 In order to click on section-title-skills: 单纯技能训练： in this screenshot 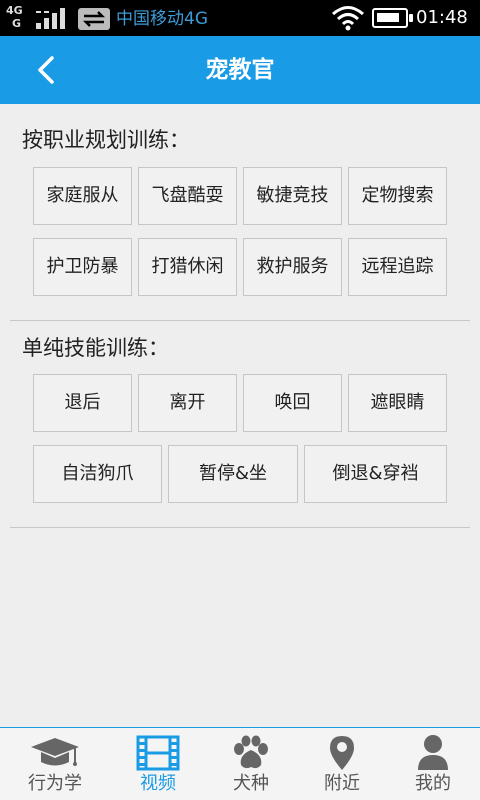, I will do `click(95, 348)`.